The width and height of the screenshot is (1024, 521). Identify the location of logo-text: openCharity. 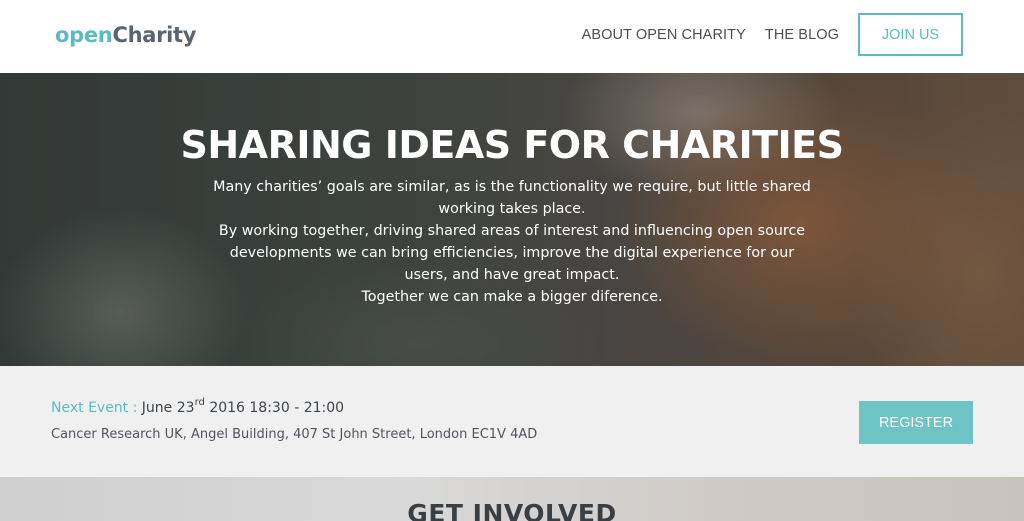
(125, 35).